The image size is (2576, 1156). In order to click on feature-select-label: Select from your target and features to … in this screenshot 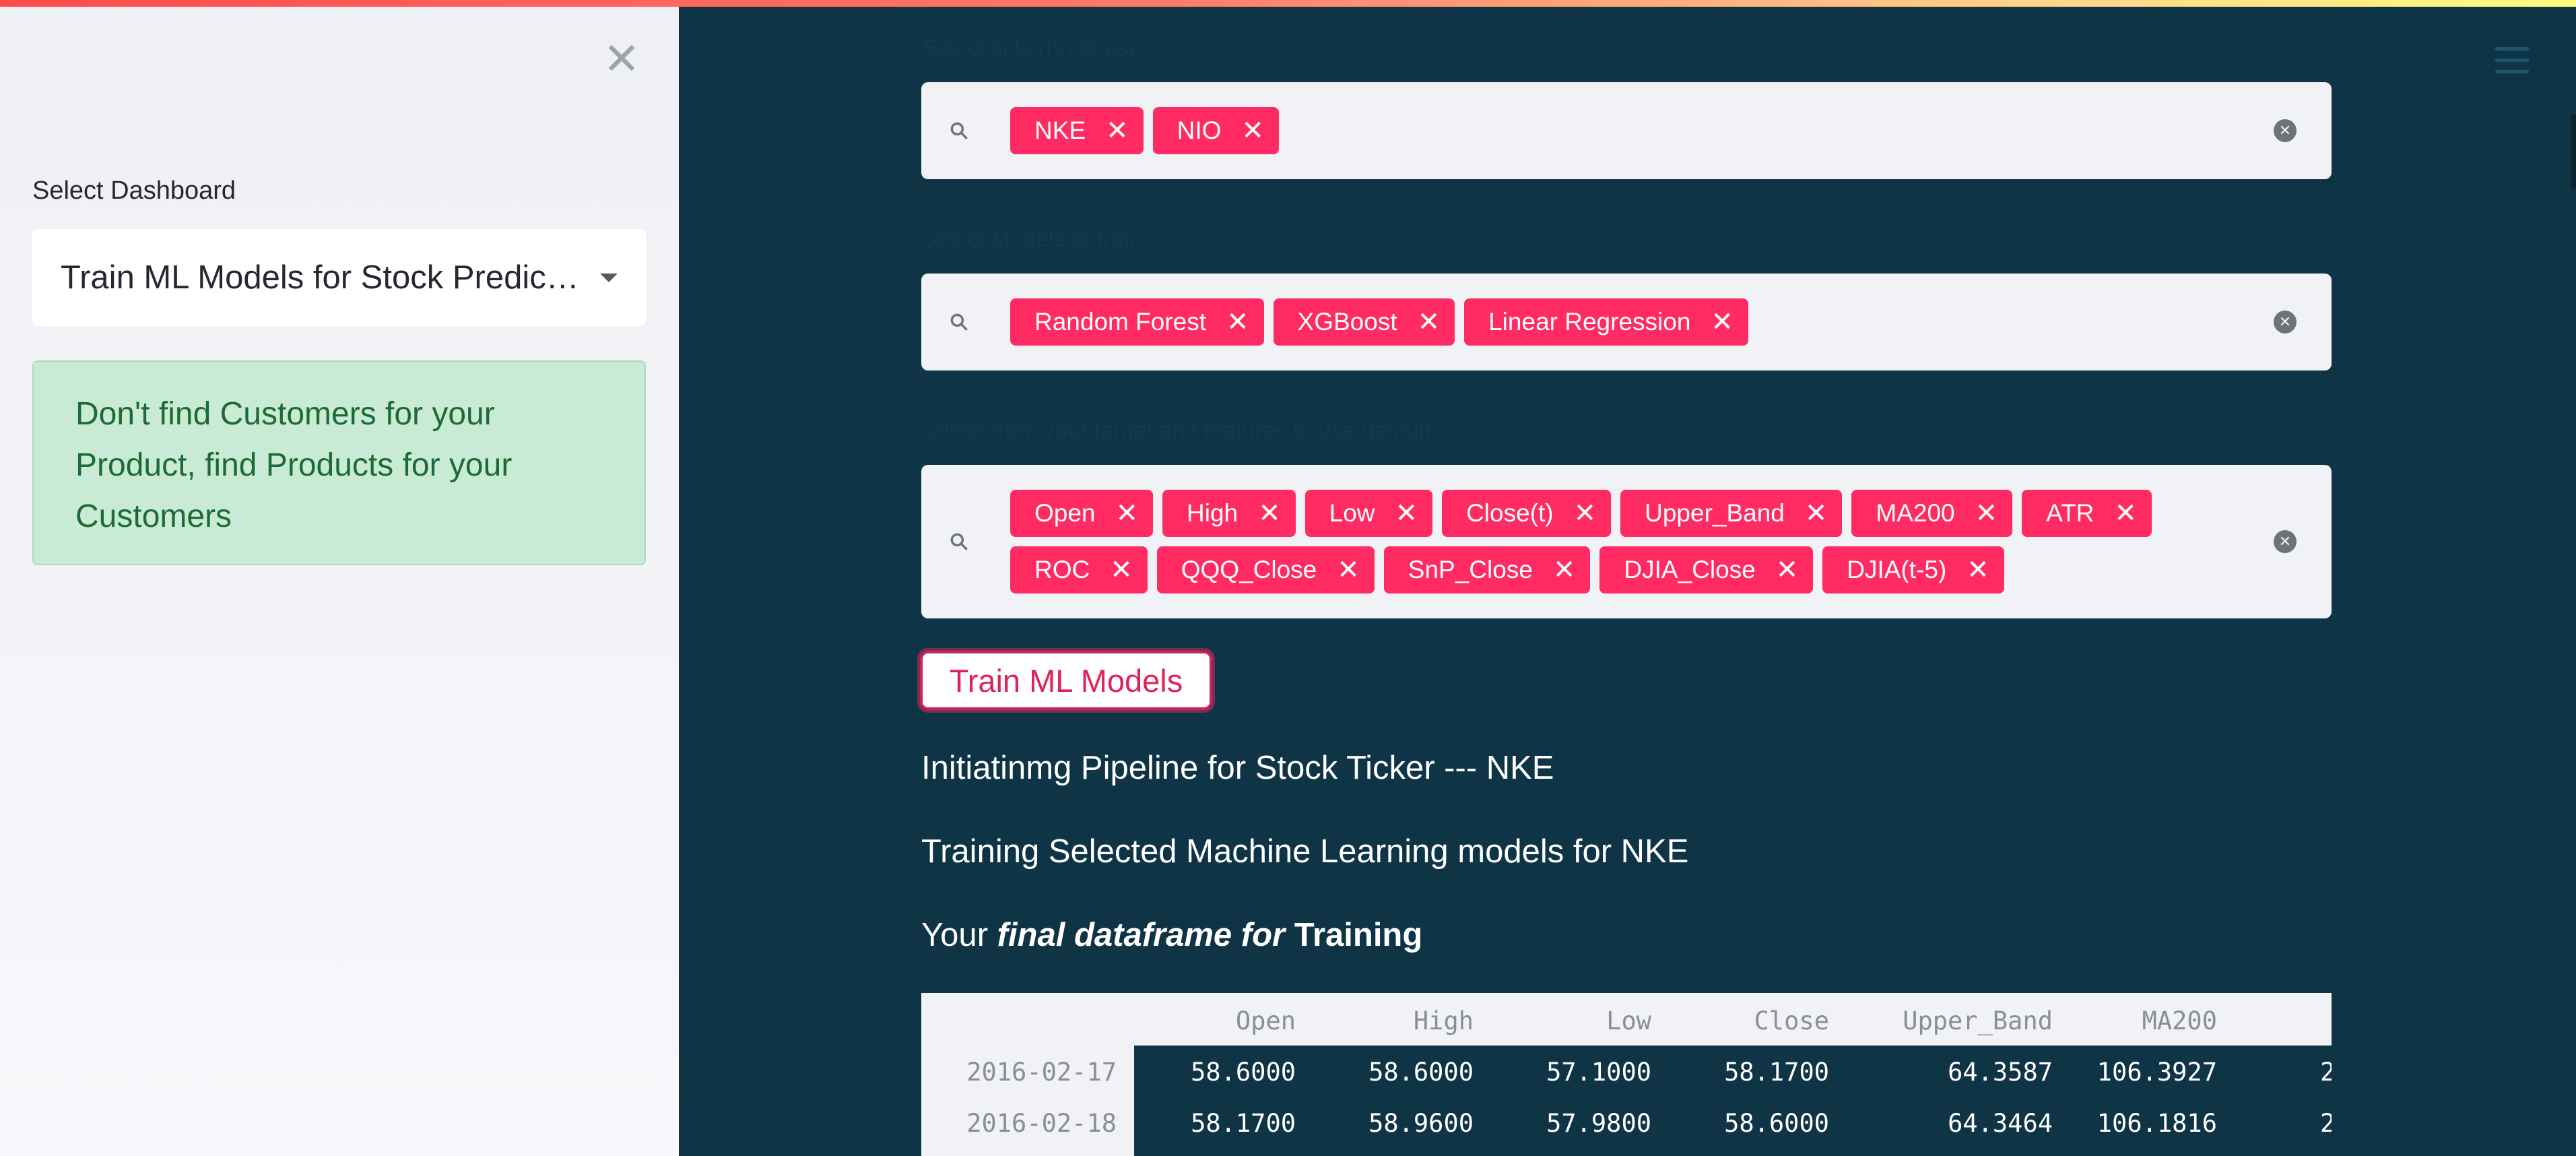, I will do `click(1175, 430)`.